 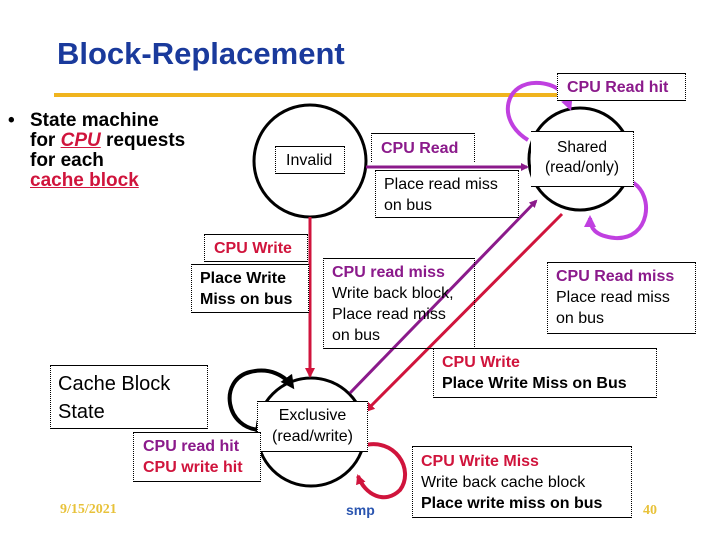 What do you see at coordinates (423, 147) in the screenshot?
I see `label-cpu-read: CPU Read` at bounding box center [423, 147].